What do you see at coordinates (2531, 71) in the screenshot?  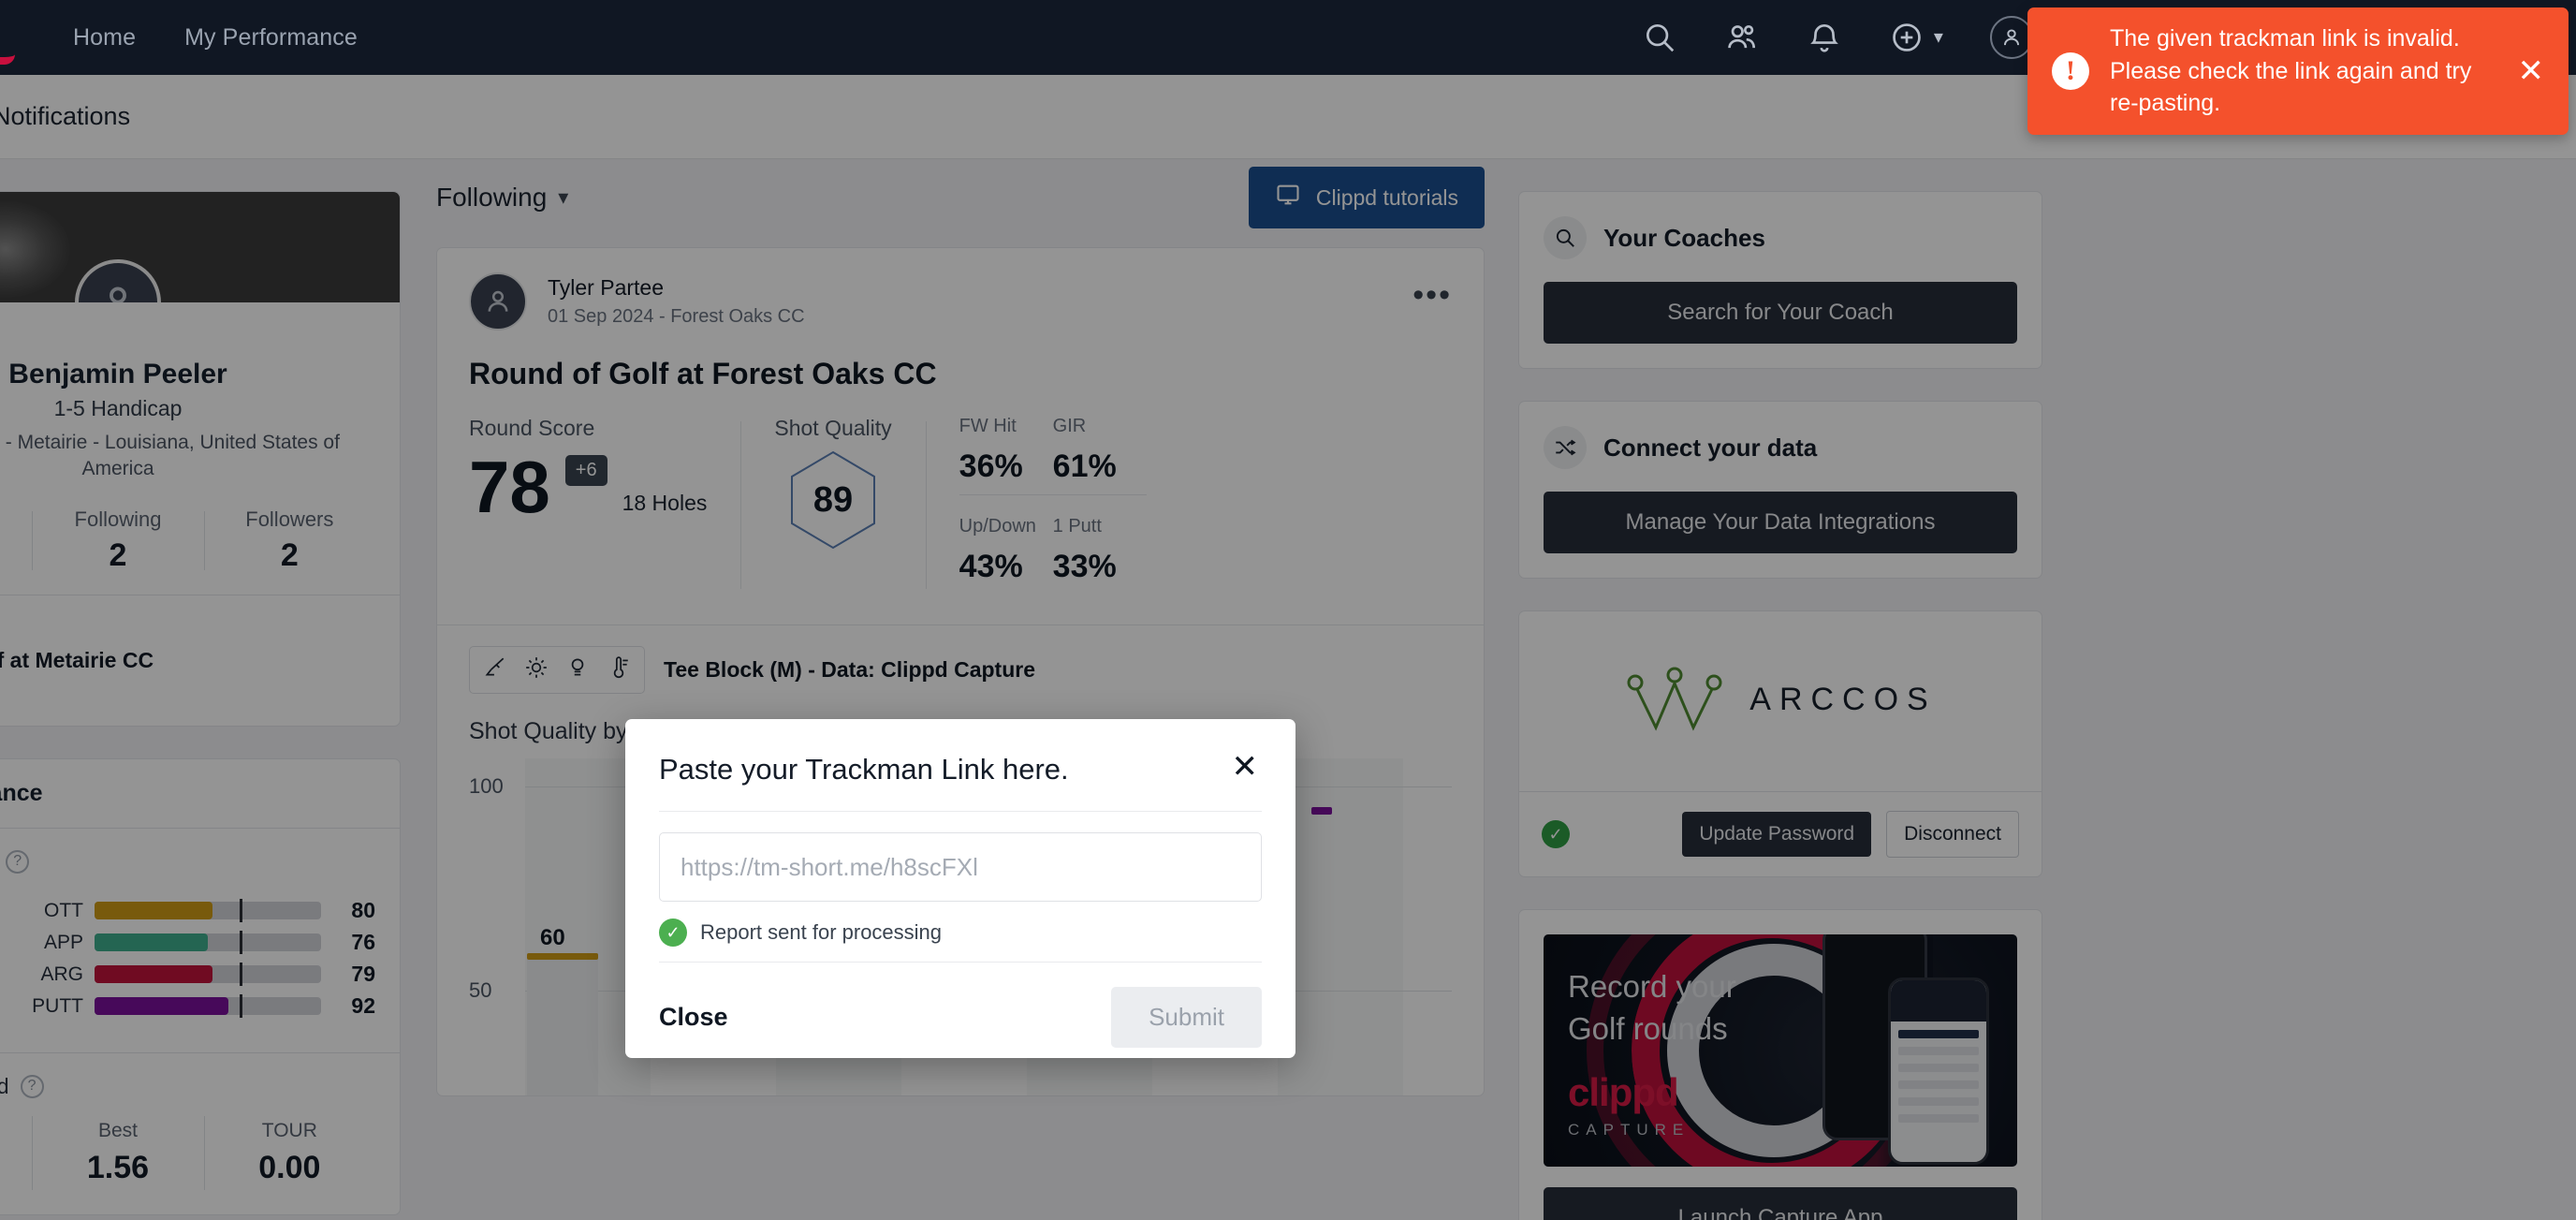 I see `toast-close-button: ✕` at bounding box center [2531, 71].